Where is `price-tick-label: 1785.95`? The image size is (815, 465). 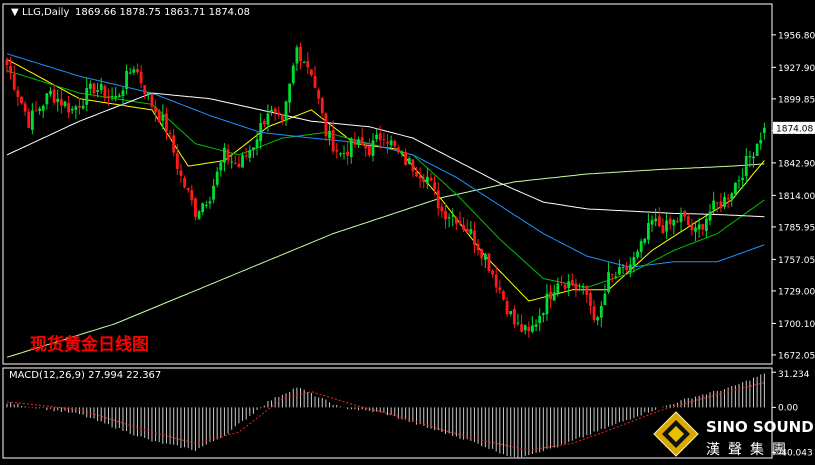
price-tick-label: 1785.95 is located at coordinates (796, 228).